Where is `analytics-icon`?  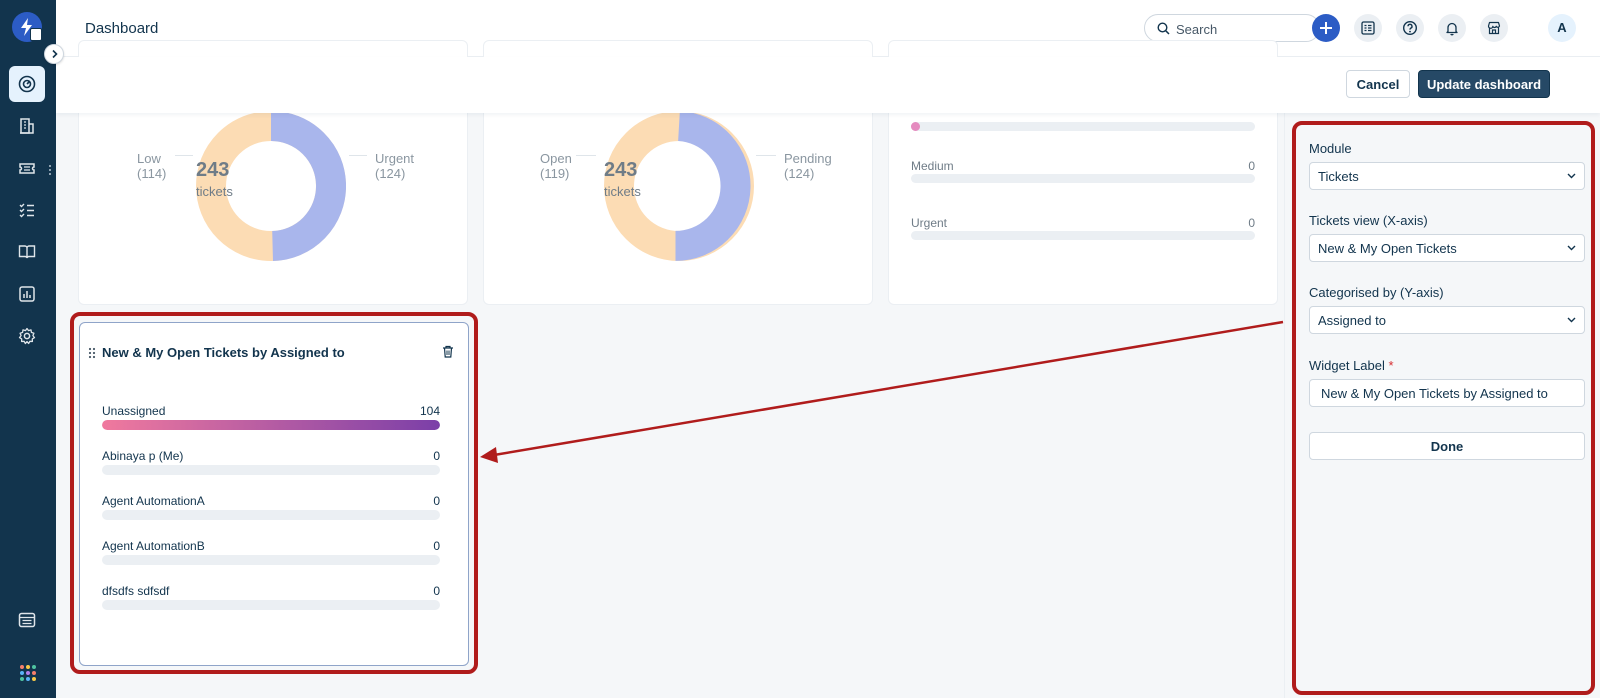 analytics-icon is located at coordinates (27, 294).